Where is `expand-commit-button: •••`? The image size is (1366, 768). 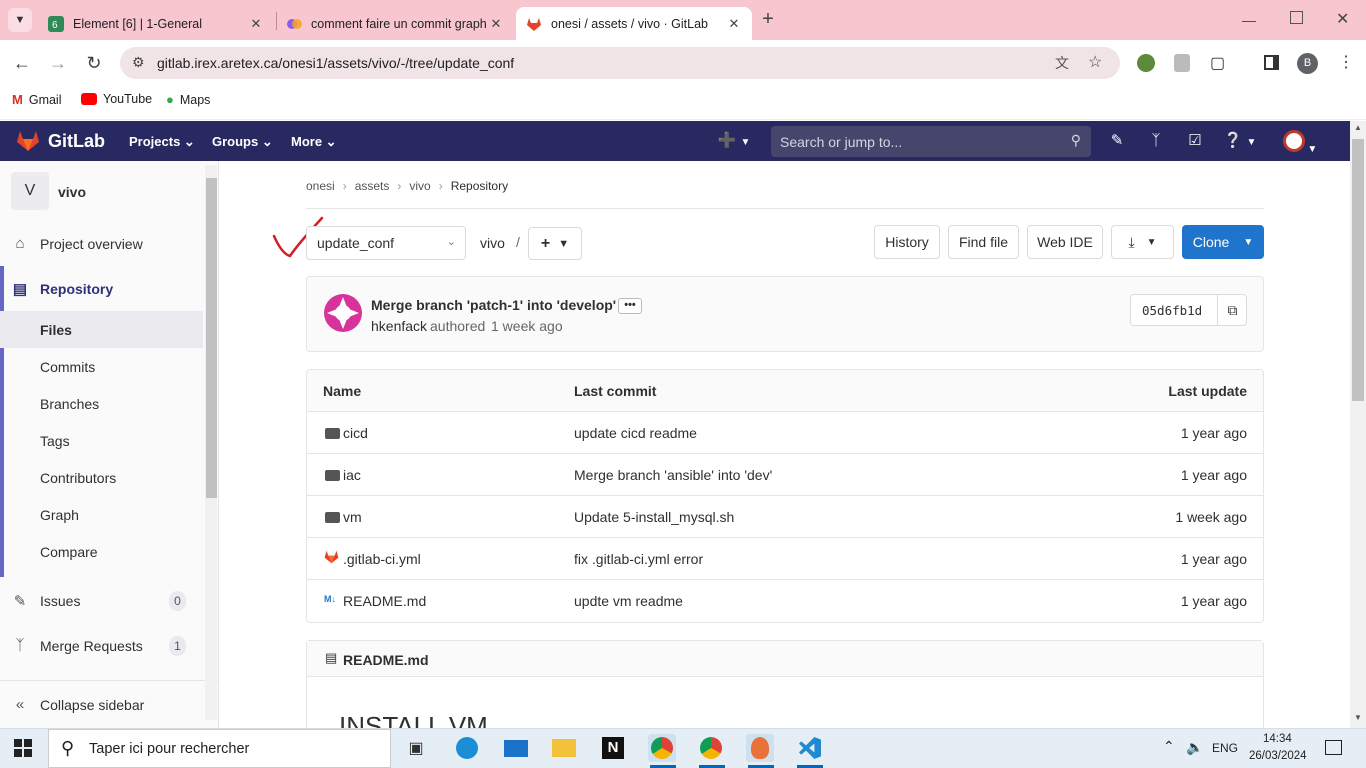 expand-commit-button: ••• is located at coordinates (630, 306).